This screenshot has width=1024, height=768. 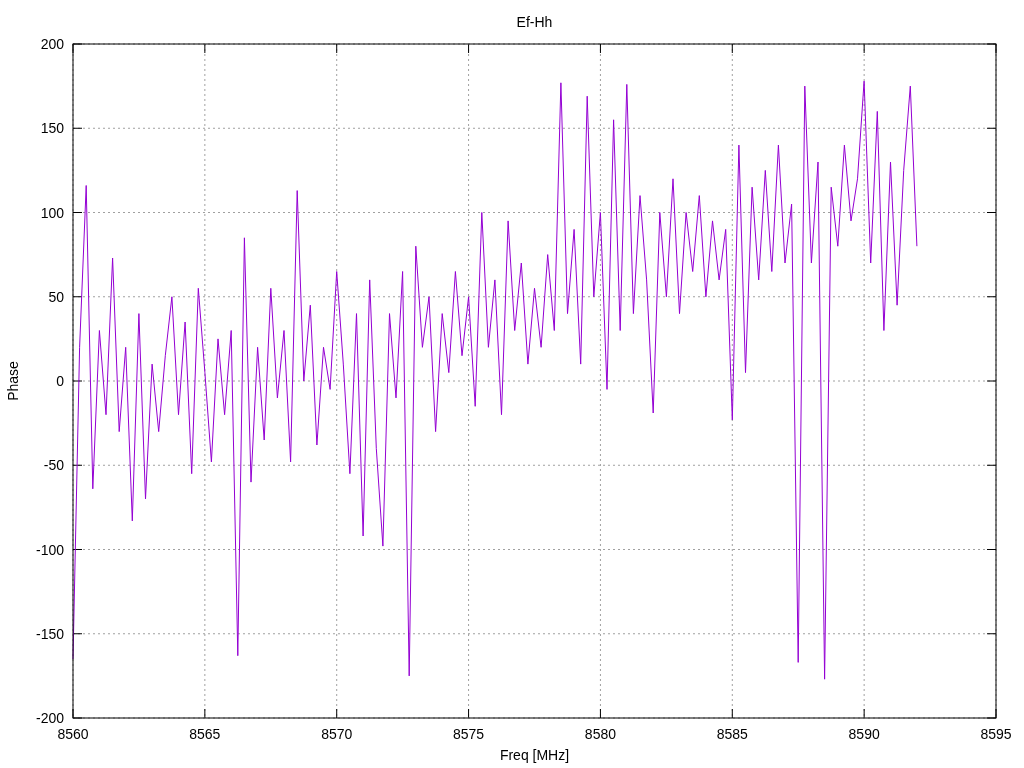 I want to click on tick-label: 8595, so click(x=996, y=734).